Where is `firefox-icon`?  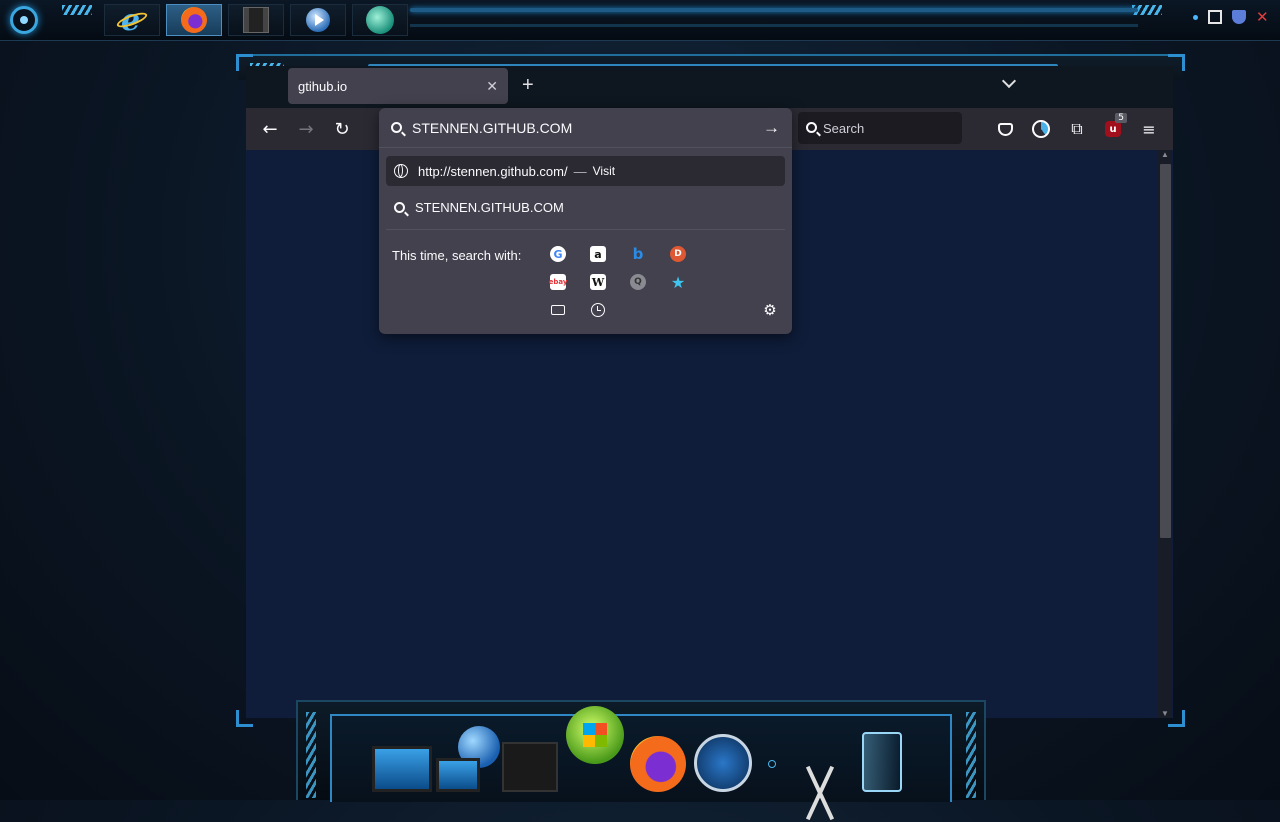
firefox-icon is located at coordinates (194, 20).